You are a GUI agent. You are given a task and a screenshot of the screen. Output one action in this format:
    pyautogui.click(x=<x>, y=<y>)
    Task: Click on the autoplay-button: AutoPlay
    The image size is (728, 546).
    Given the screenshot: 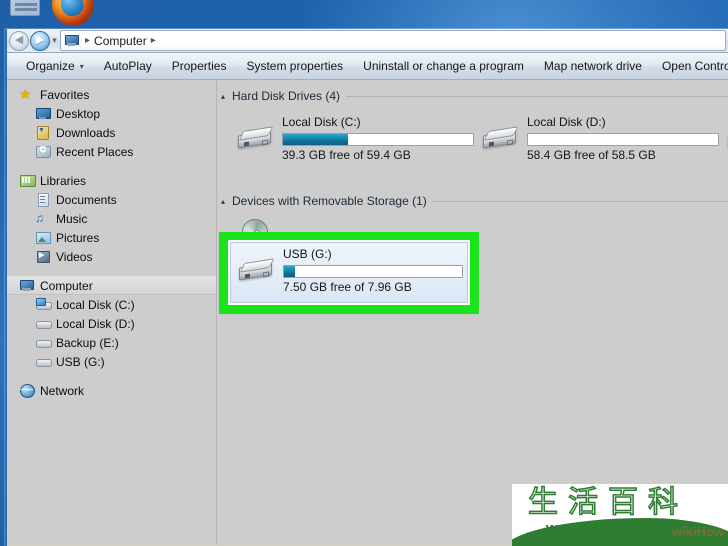 What is the action you would take?
    pyautogui.click(x=128, y=66)
    